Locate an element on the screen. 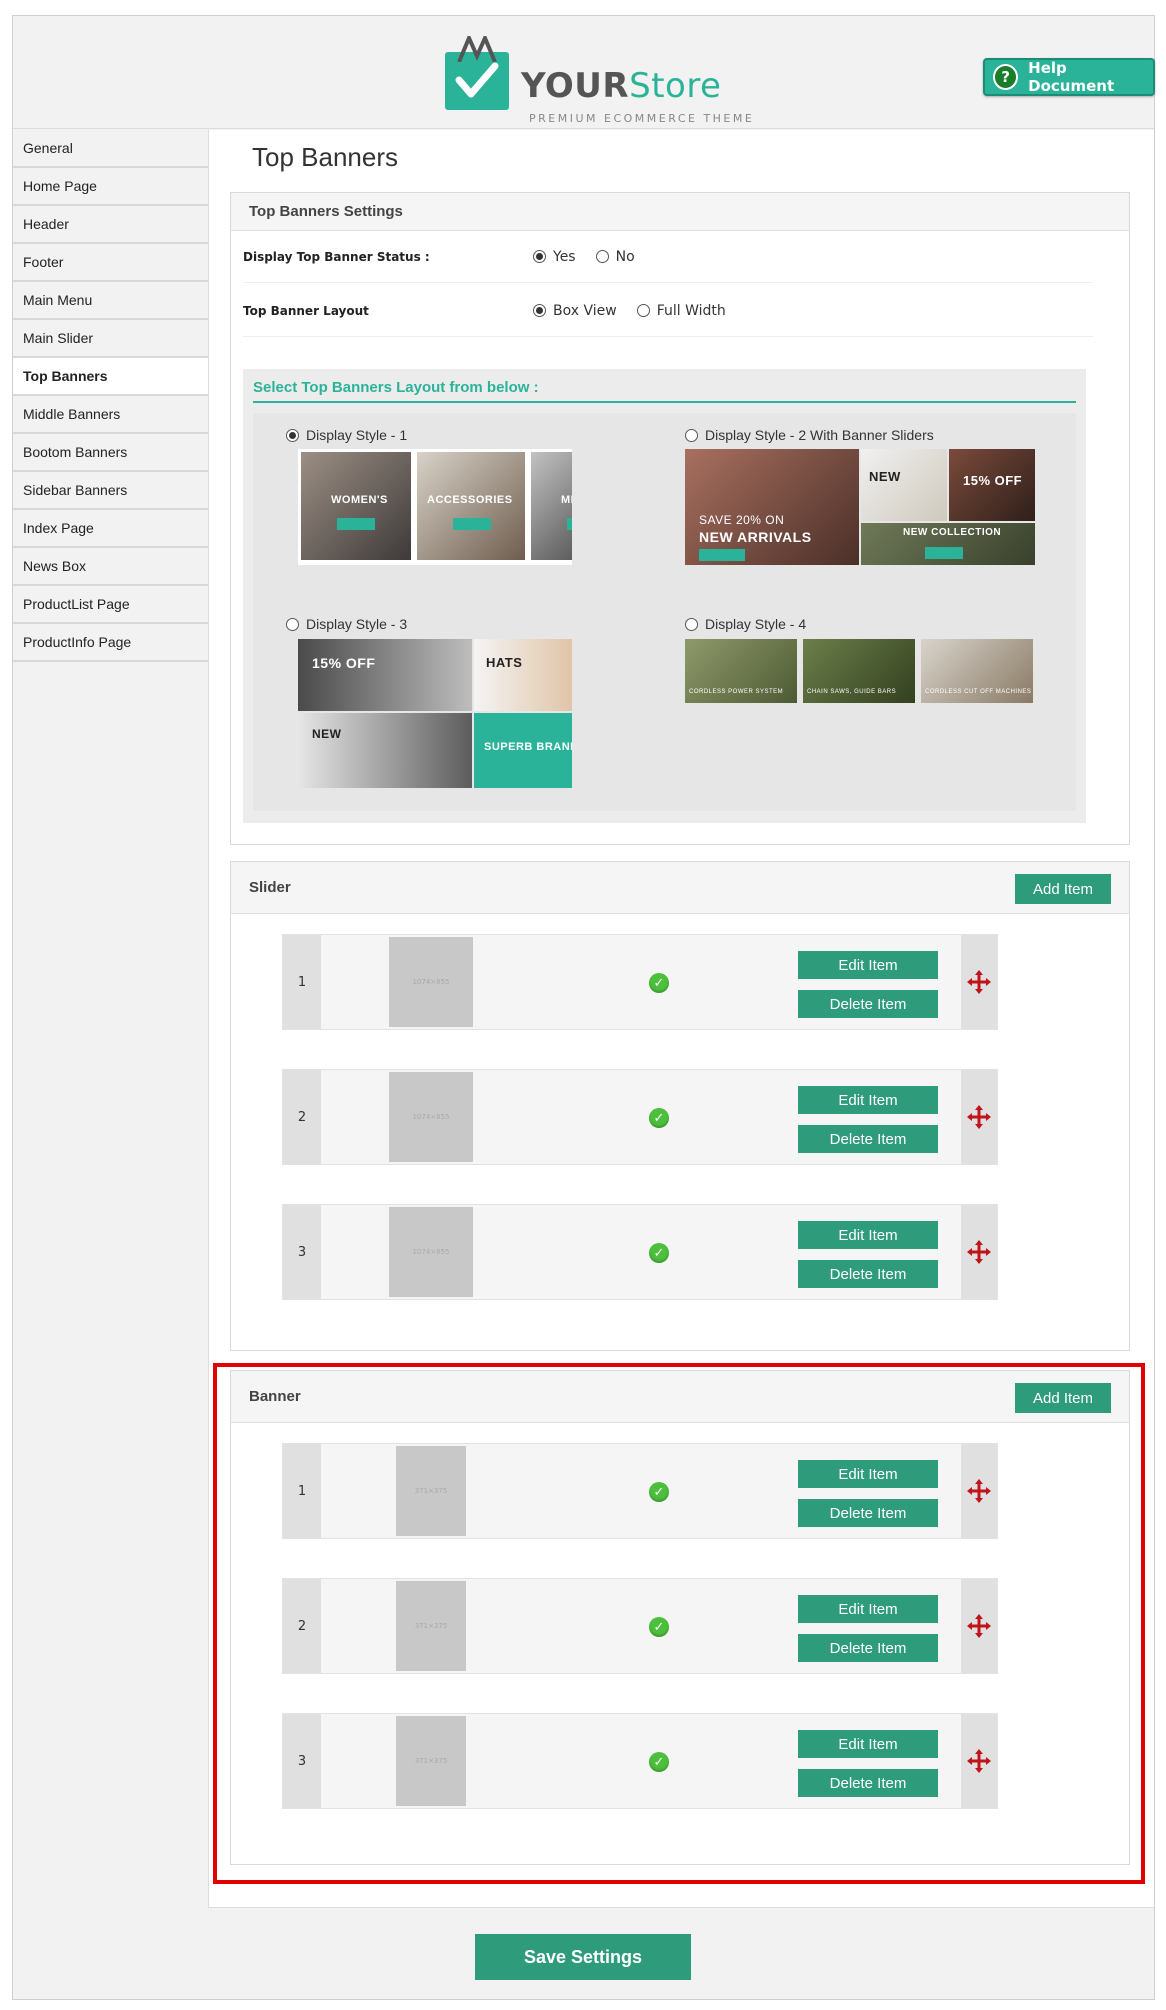  preview-tile: WOMEN'S is located at coordinates (356, 506).